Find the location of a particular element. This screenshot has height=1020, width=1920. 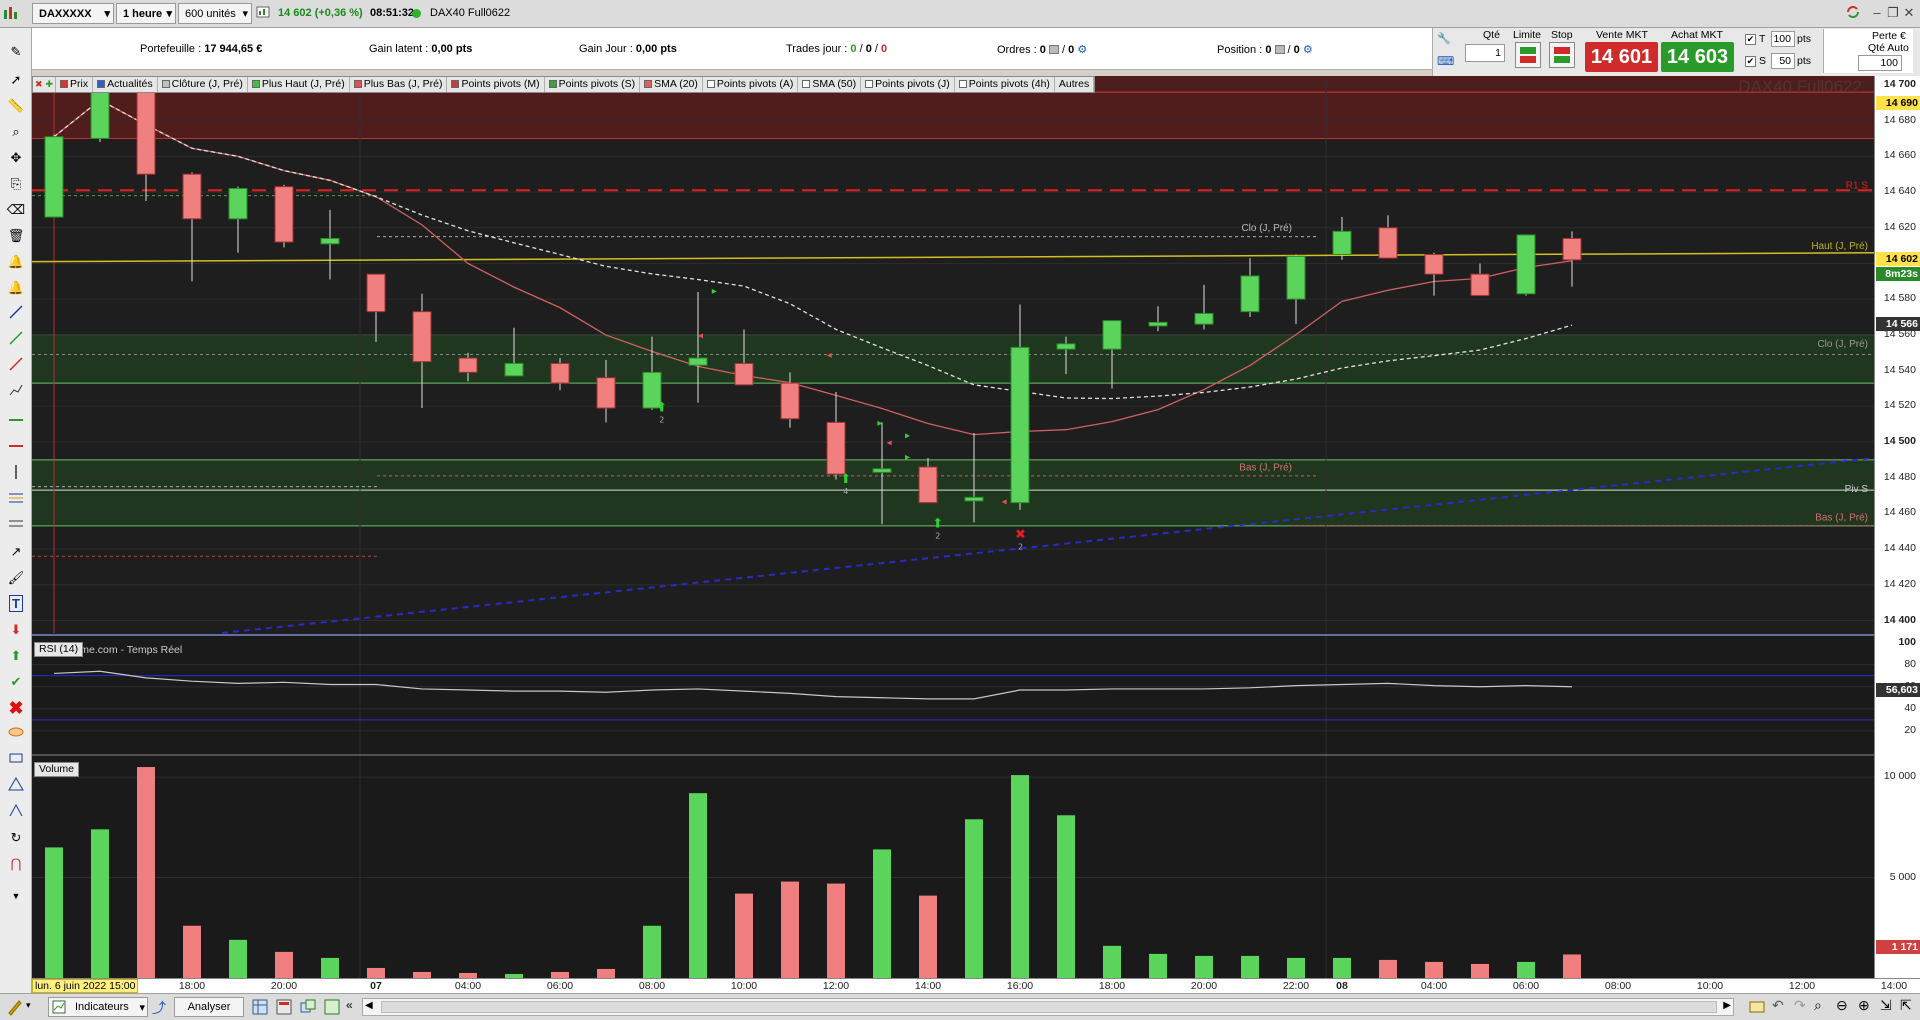

horizontal-scrollbar: ◀ ▶ is located at coordinates (1048, 1007).